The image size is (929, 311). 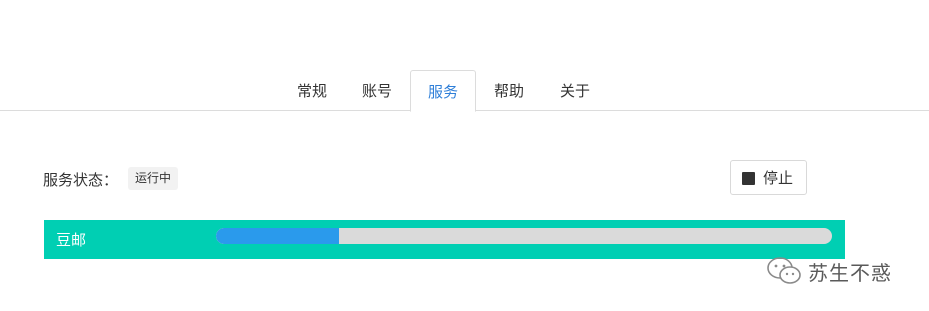 What do you see at coordinates (524, 236) in the screenshot?
I see `service-progress-bar` at bounding box center [524, 236].